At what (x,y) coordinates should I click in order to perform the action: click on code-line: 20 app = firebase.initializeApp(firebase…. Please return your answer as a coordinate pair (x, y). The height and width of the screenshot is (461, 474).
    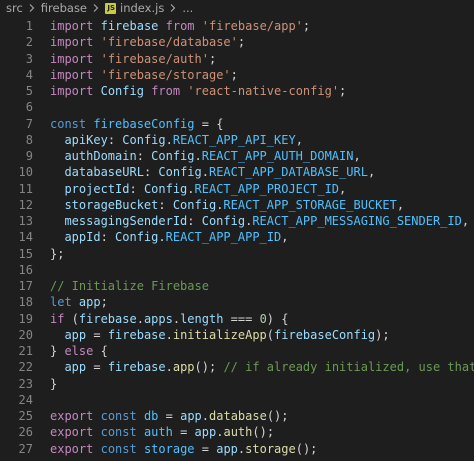
    Looking at the image, I should click on (237, 335).